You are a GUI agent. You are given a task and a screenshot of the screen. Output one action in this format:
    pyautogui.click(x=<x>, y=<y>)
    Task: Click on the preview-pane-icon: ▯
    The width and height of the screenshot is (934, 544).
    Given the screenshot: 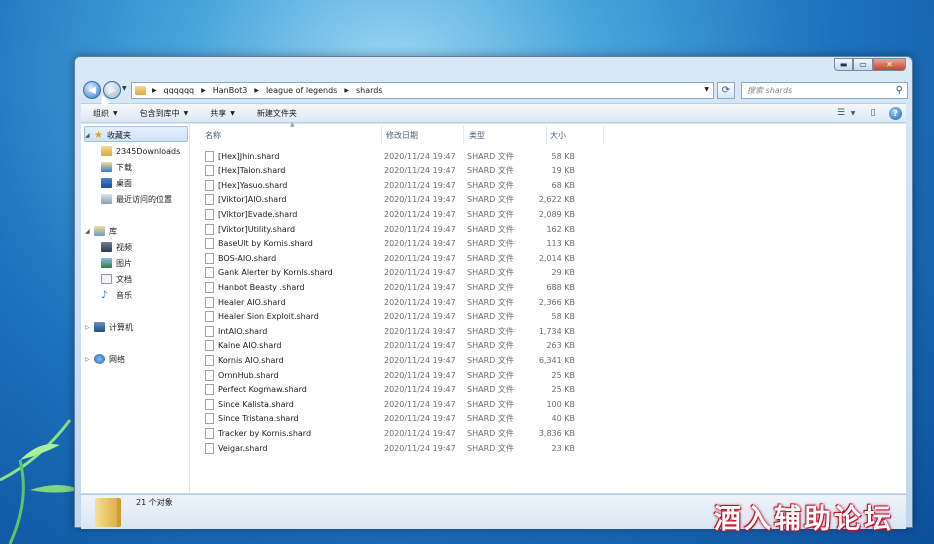 What is the action you would take?
    pyautogui.click(x=873, y=113)
    